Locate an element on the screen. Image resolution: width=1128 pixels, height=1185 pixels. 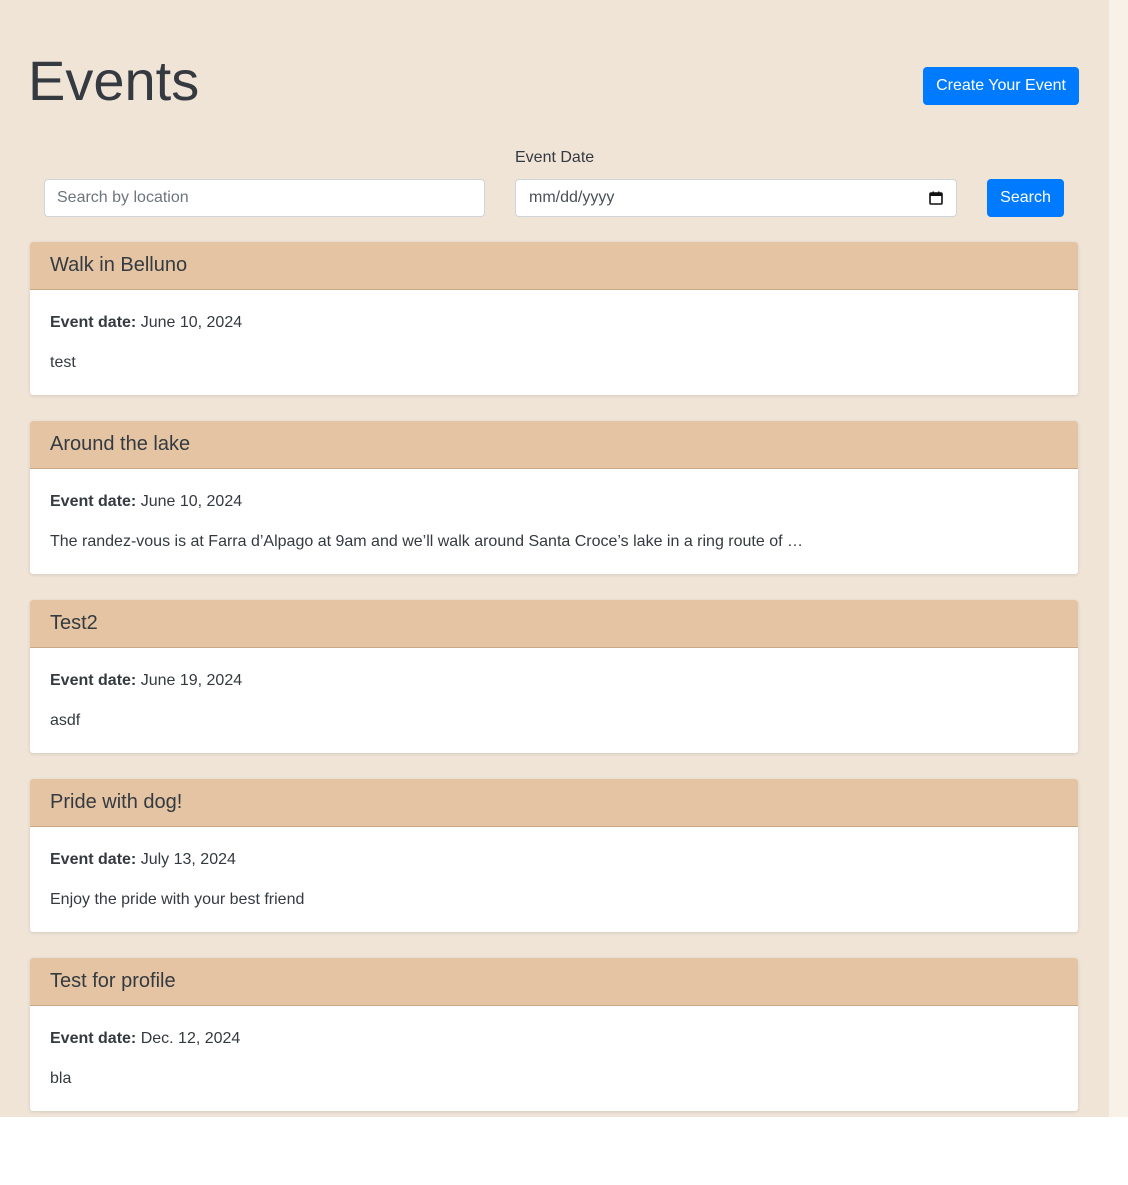
event-date-label: Event Date is located at coordinates (555, 157).